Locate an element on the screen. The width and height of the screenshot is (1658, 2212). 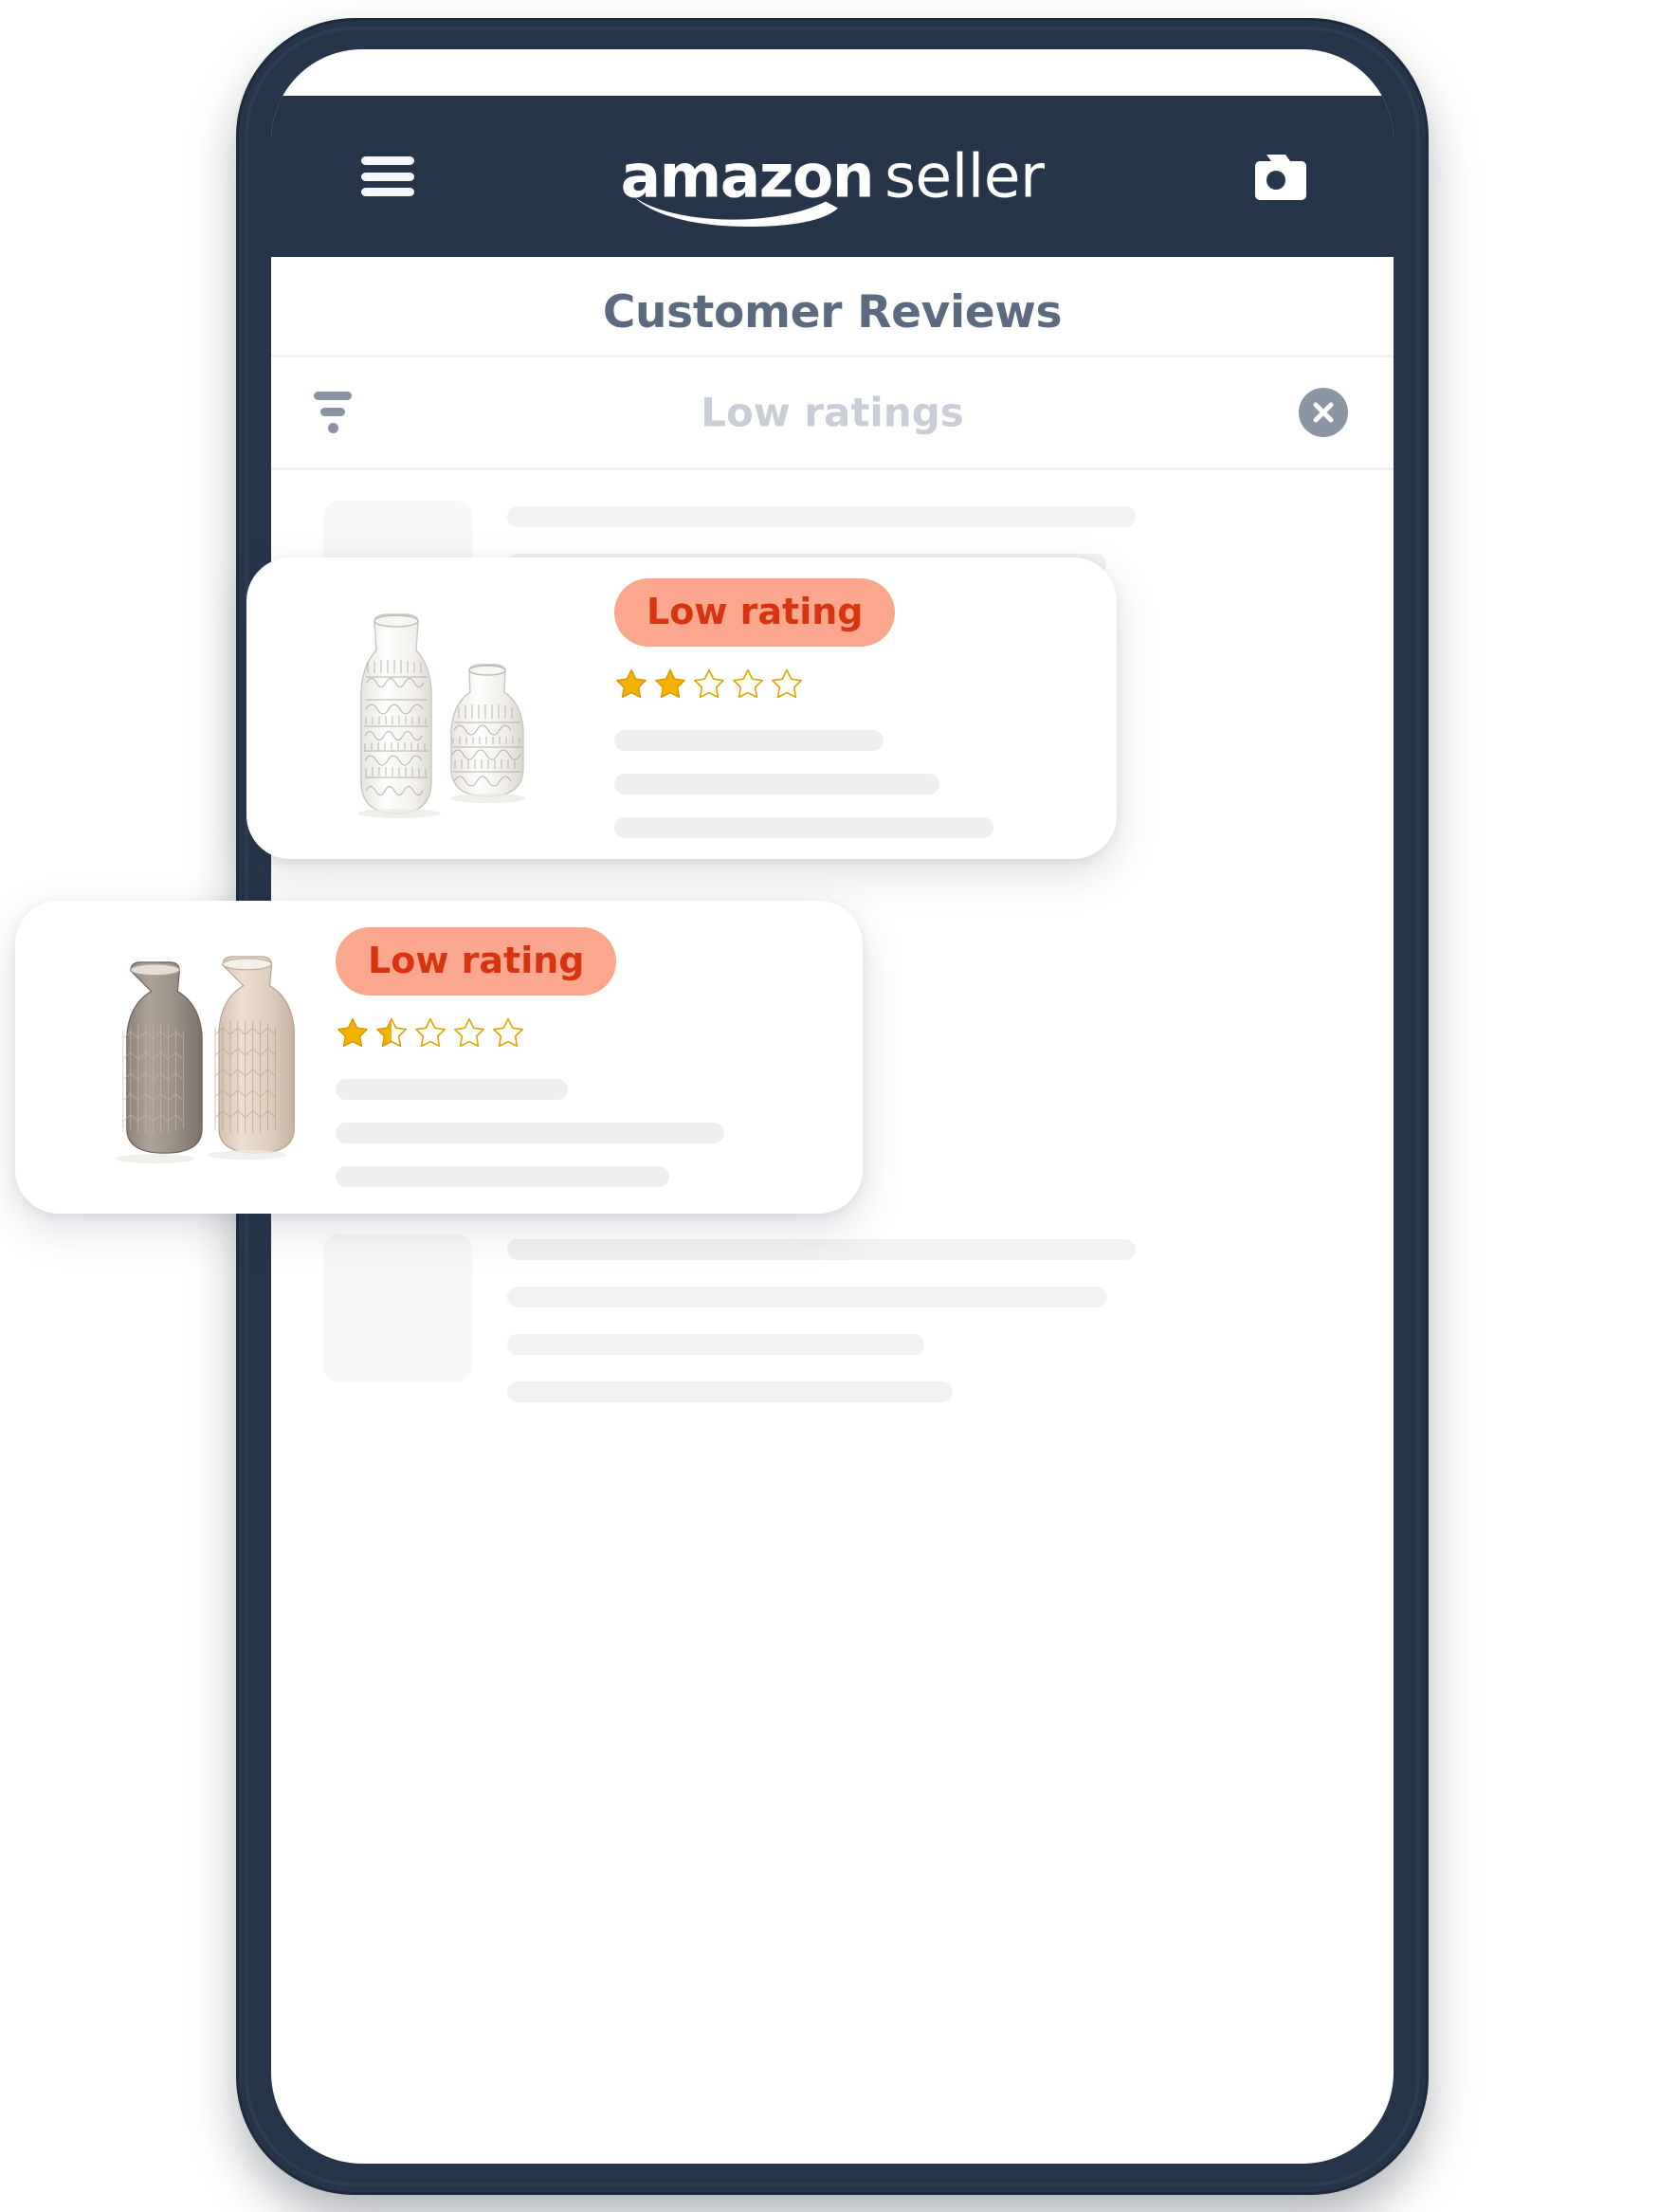
close-circle-icon is located at coordinates (1323, 412).